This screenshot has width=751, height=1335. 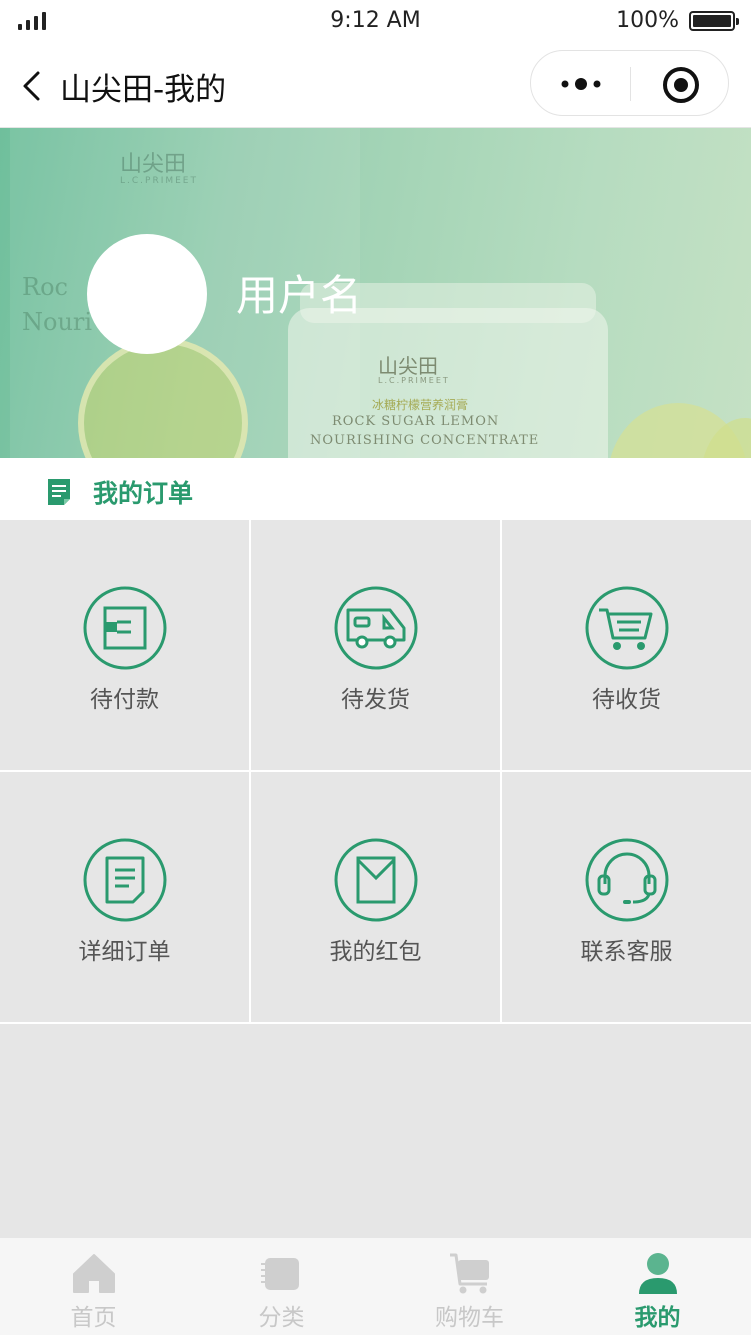 I want to click on my-orders-header: 我的订单, so click(x=375, y=489).